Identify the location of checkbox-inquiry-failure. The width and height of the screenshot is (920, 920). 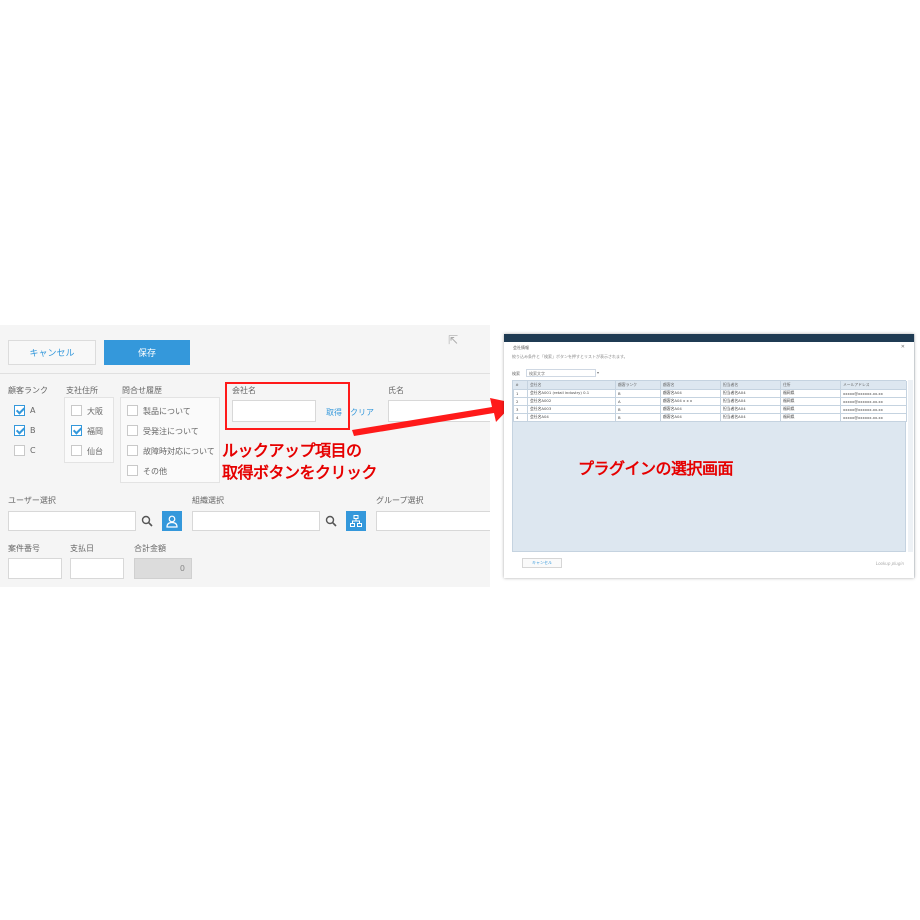
(132, 450).